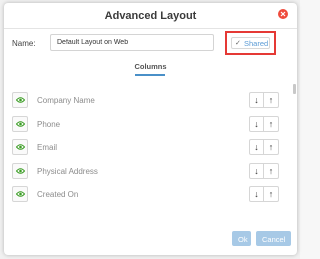 The height and width of the screenshot is (259, 320). Describe the element at coordinates (67, 171) in the screenshot. I see `column-label: Physical Address` at that location.